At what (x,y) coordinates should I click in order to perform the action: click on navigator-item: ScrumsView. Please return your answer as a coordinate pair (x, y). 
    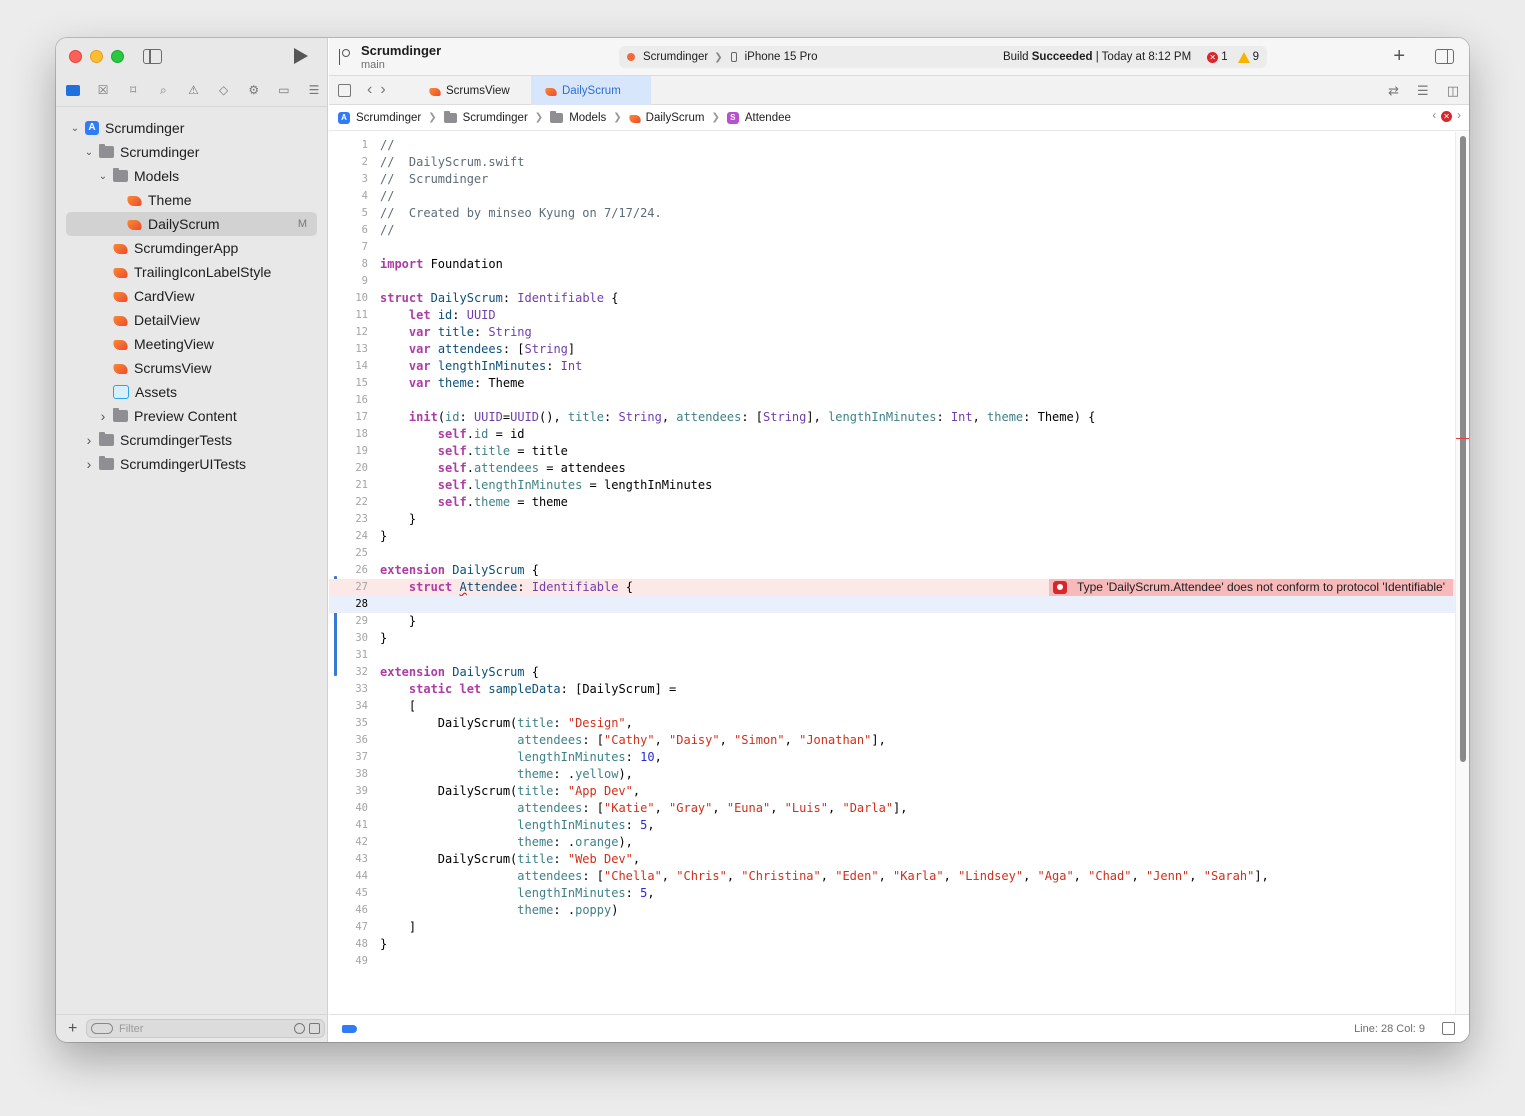
    Looking at the image, I should click on (191, 368).